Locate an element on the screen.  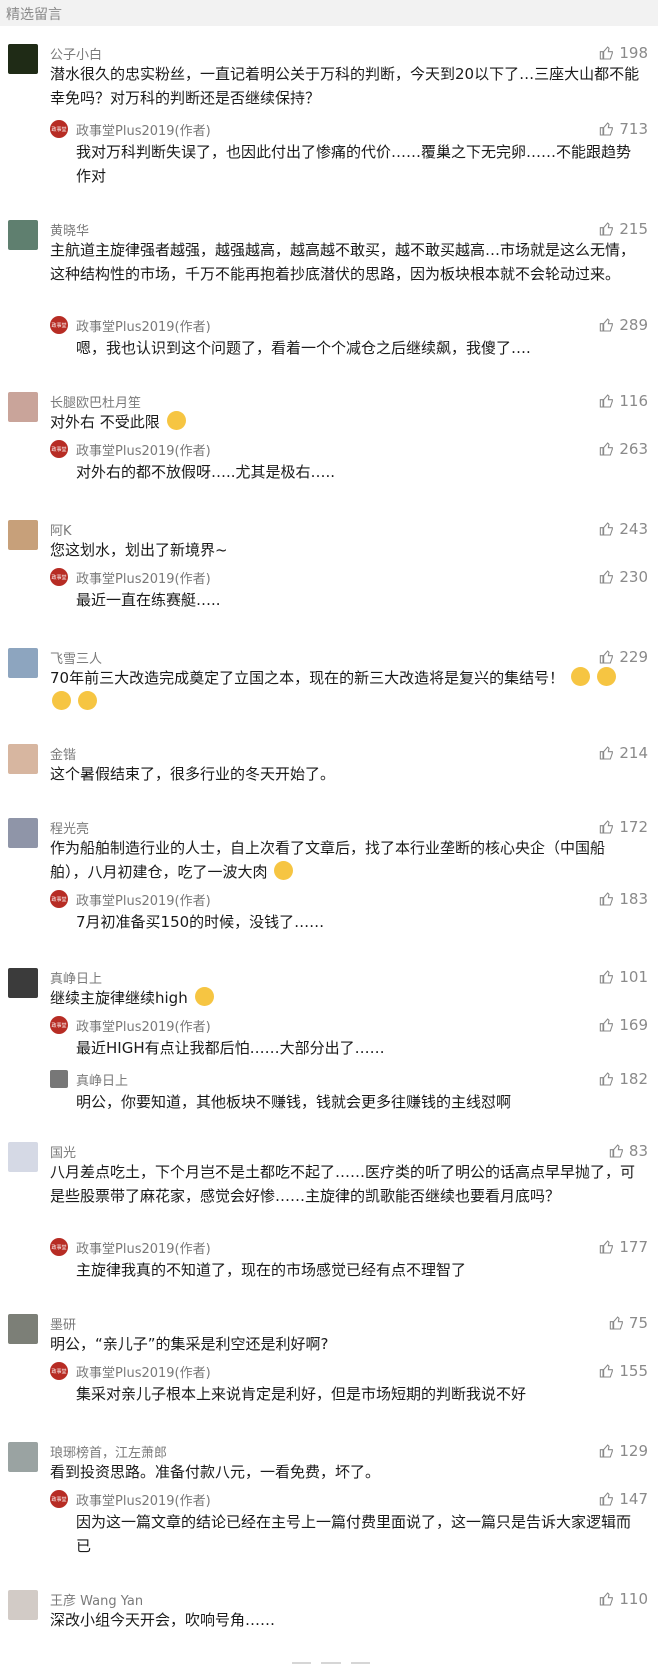
like-count: 214 is located at coordinates (633, 753).